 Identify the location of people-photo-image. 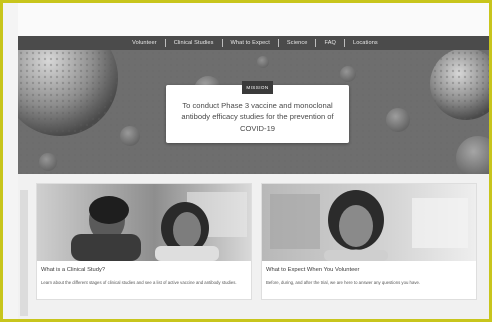
(144, 222).